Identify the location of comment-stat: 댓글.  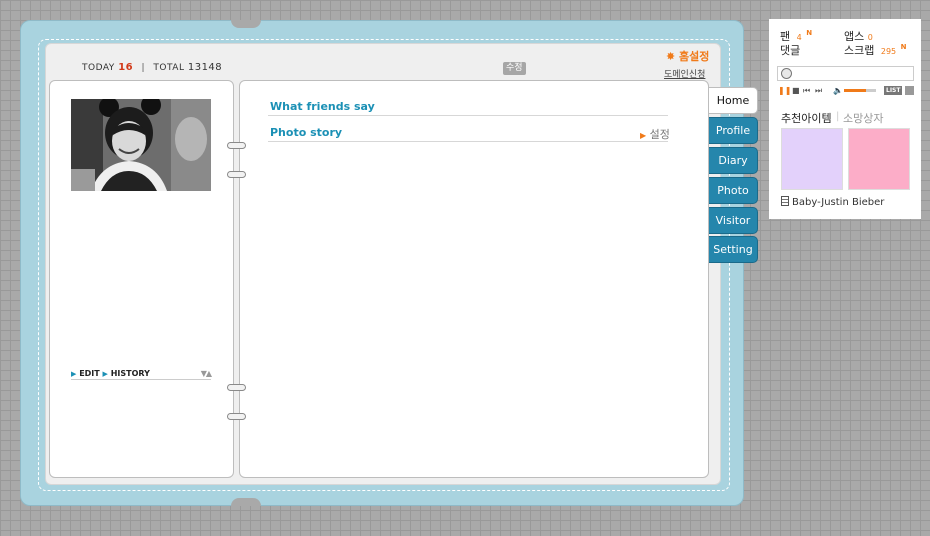
(790, 50).